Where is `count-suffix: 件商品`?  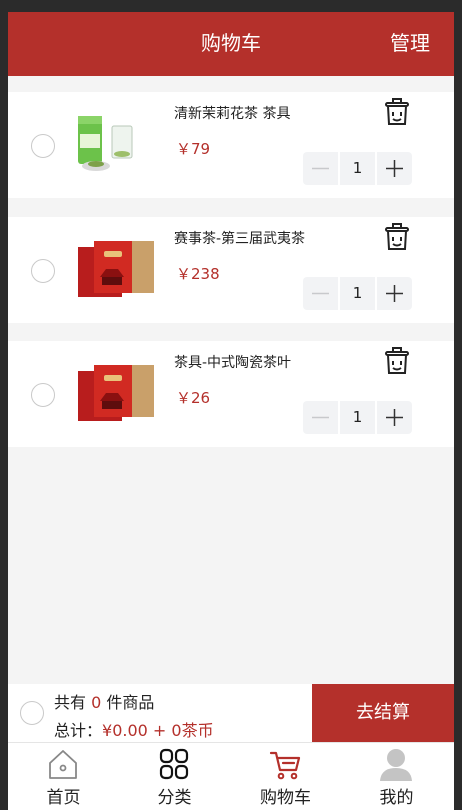 count-suffix: 件商品 is located at coordinates (130, 702).